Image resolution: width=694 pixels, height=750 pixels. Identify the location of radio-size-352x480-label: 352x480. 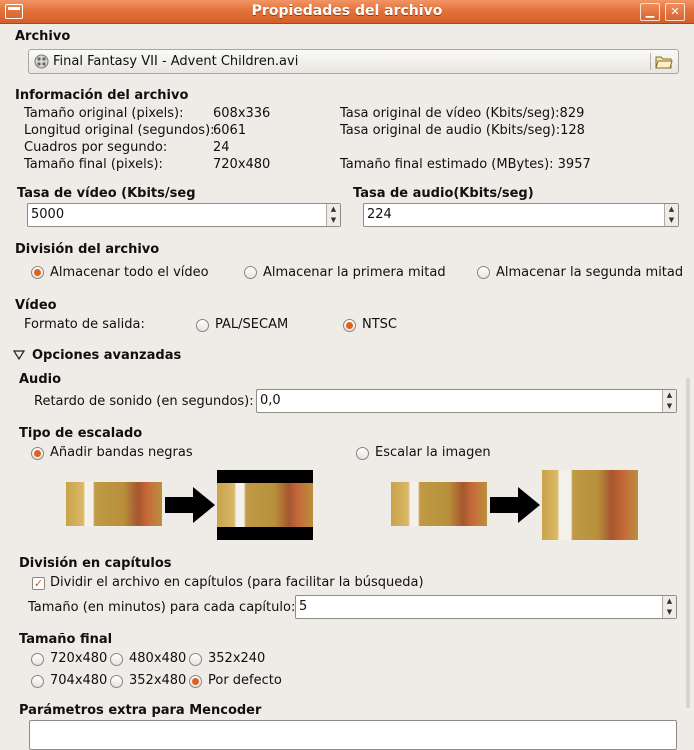
(157, 680).